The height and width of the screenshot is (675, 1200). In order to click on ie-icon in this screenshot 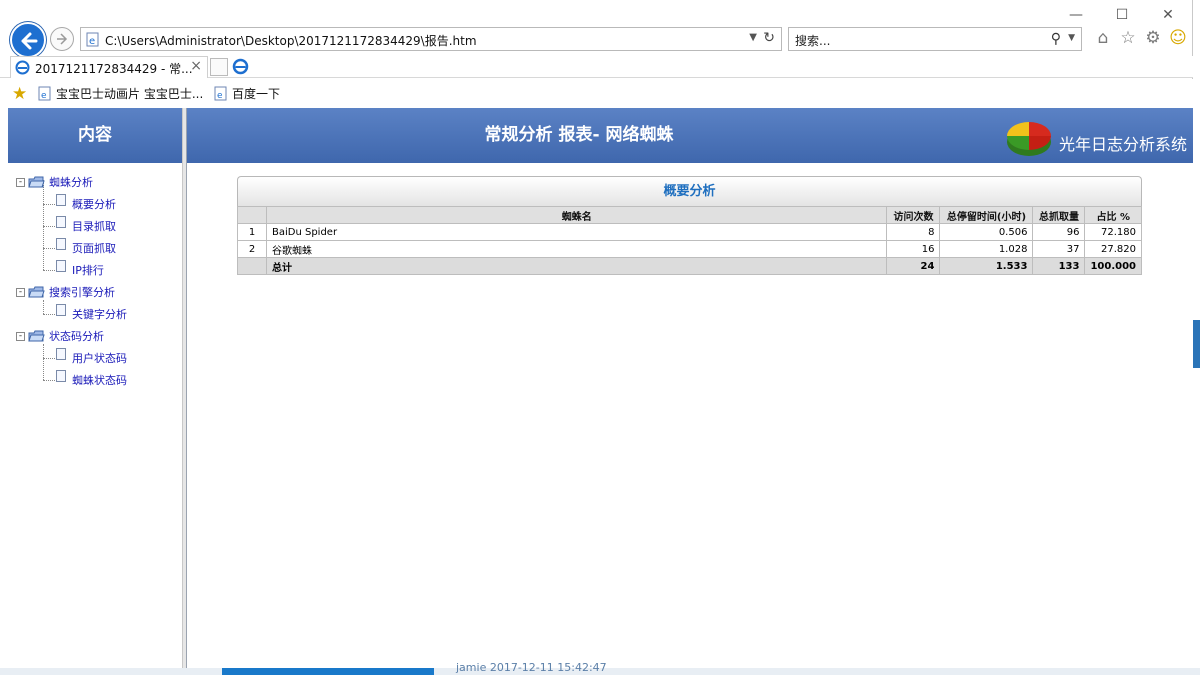, I will do `click(22, 67)`.